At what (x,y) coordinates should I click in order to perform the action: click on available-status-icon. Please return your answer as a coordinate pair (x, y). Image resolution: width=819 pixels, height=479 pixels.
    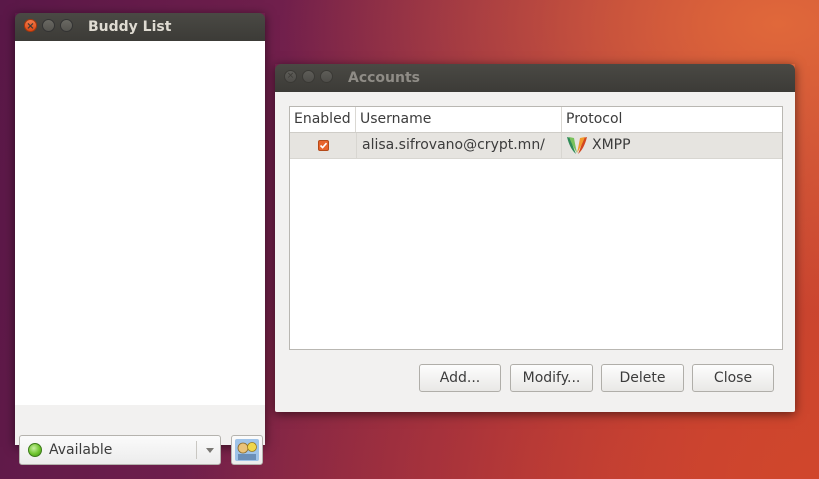
    Looking at the image, I should click on (35, 450).